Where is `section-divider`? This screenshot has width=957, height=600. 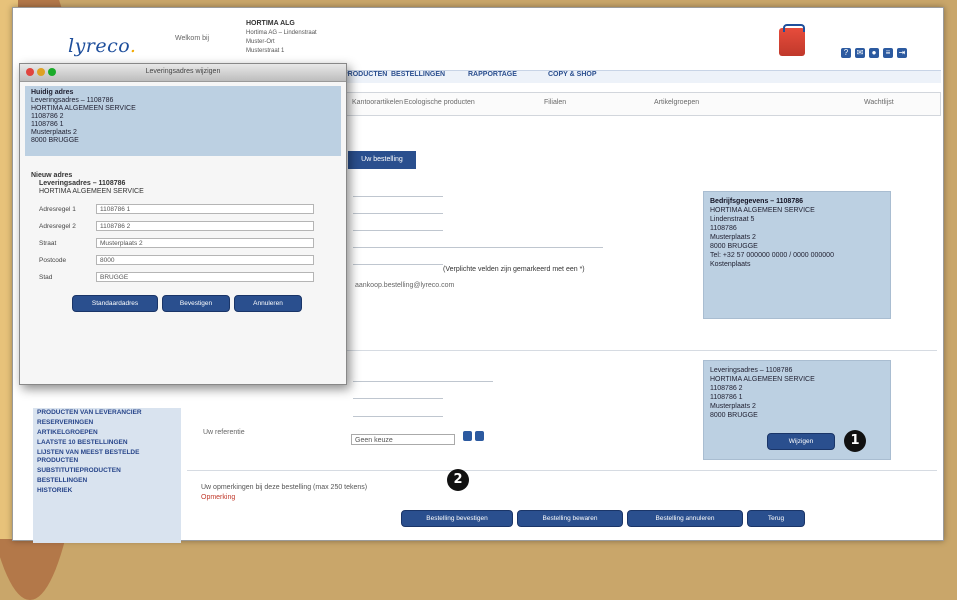 section-divider is located at coordinates (562, 470).